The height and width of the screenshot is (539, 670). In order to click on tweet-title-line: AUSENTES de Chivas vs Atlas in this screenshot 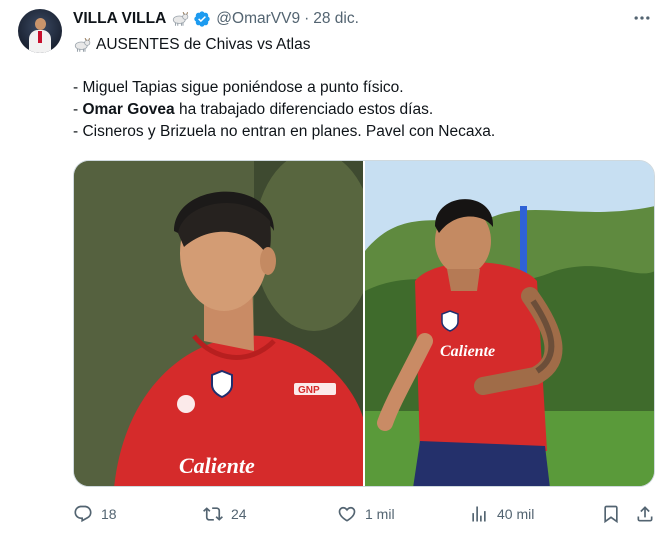, I will do `click(363, 45)`.